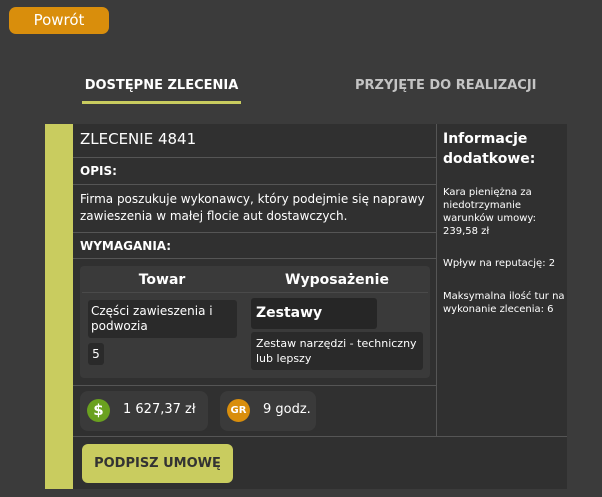 Image resolution: width=602 pixels, height=497 pixels. I want to click on goods-header: Towar, so click(162, 280).